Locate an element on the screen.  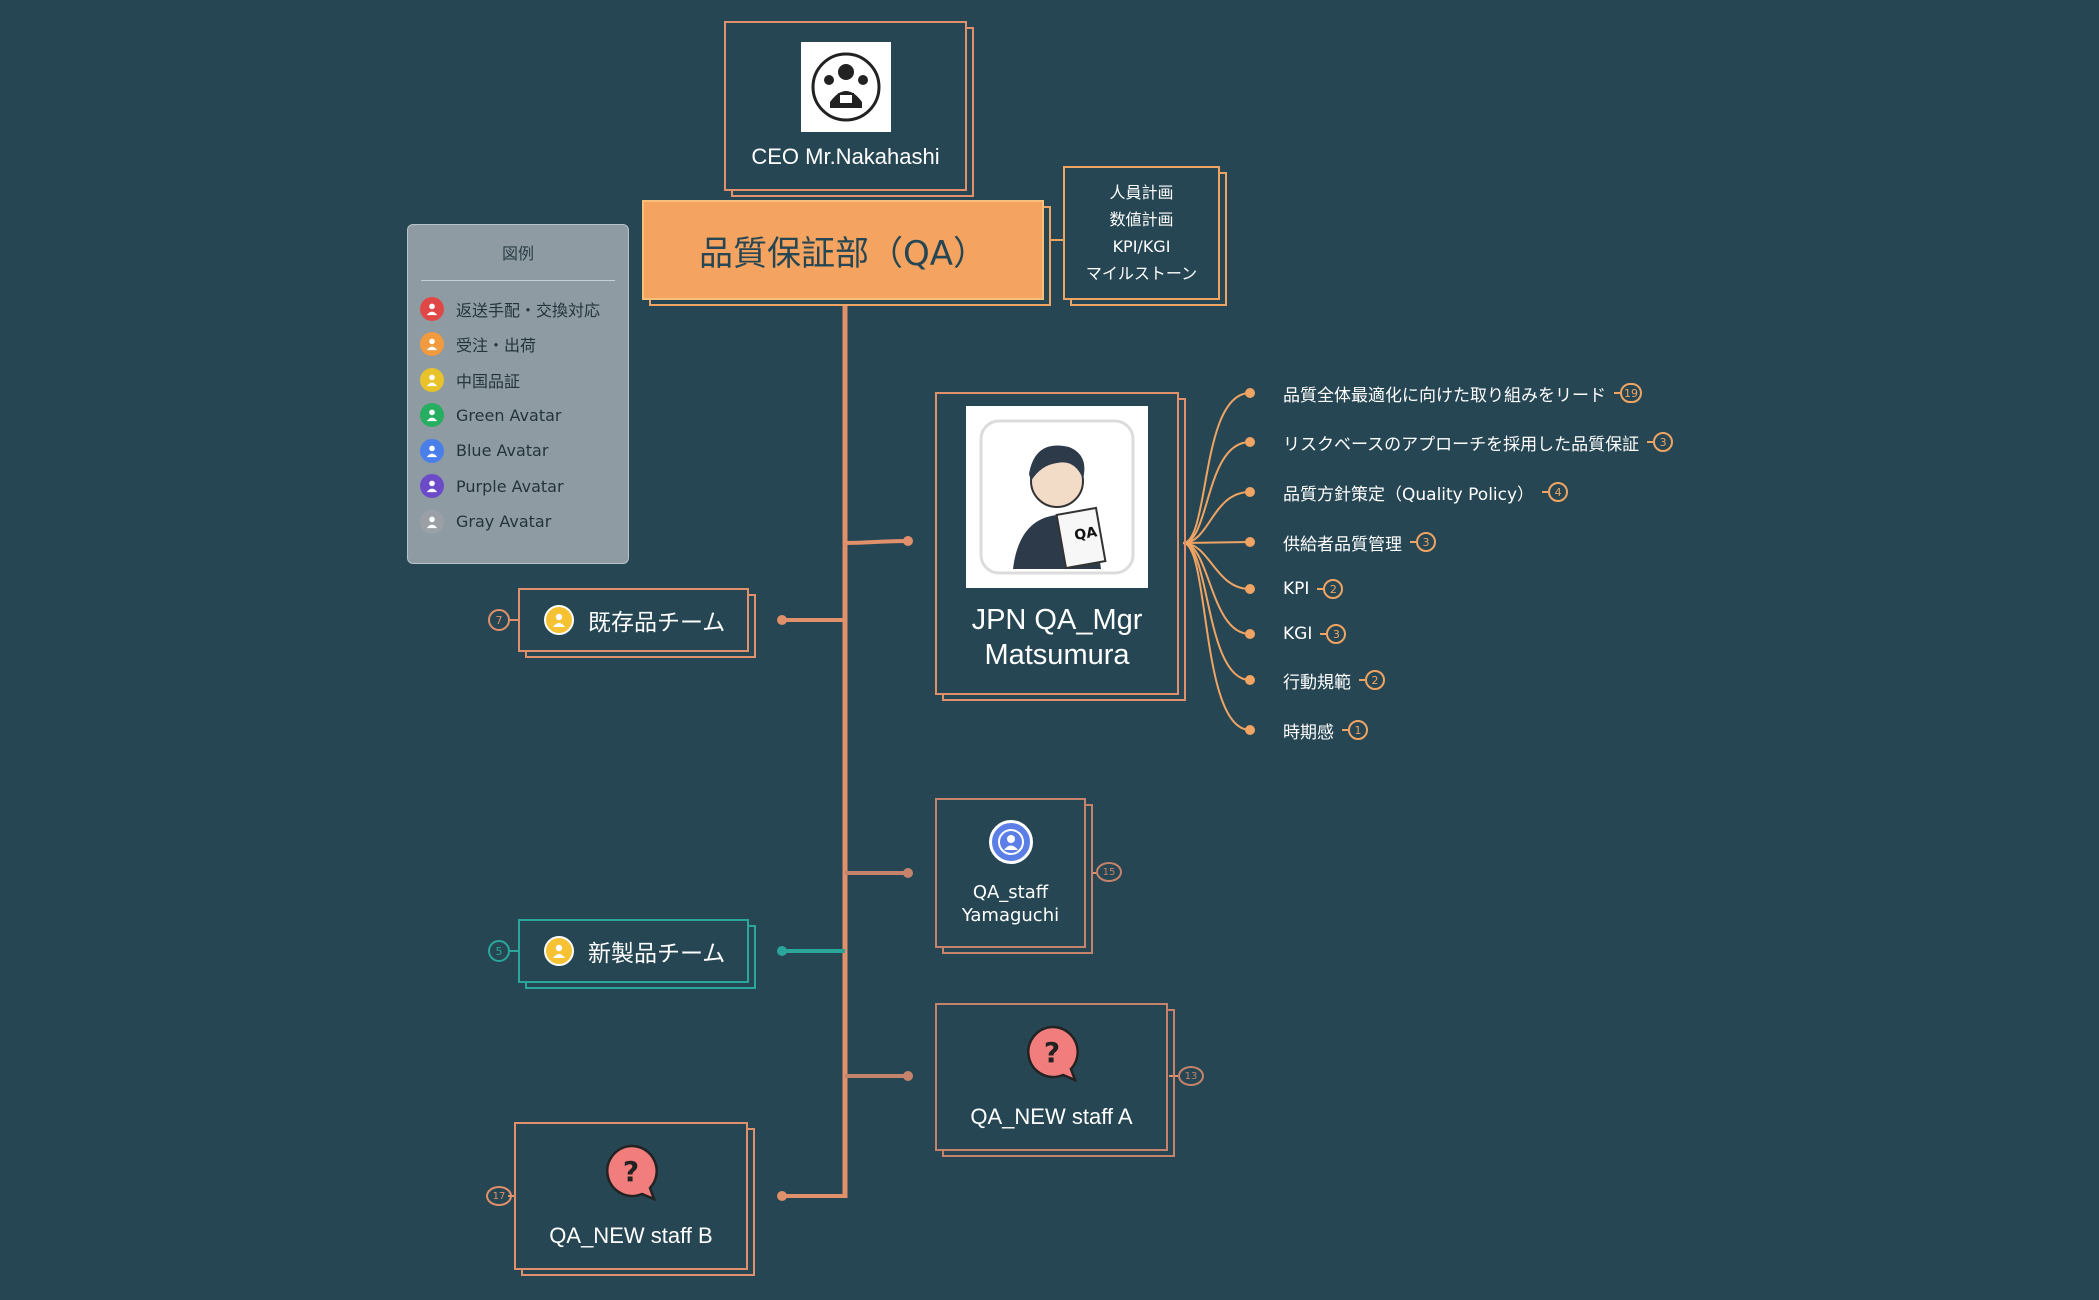
ceo-label: CEO Mr.Nakahashi is located at coordinates (845, 156).